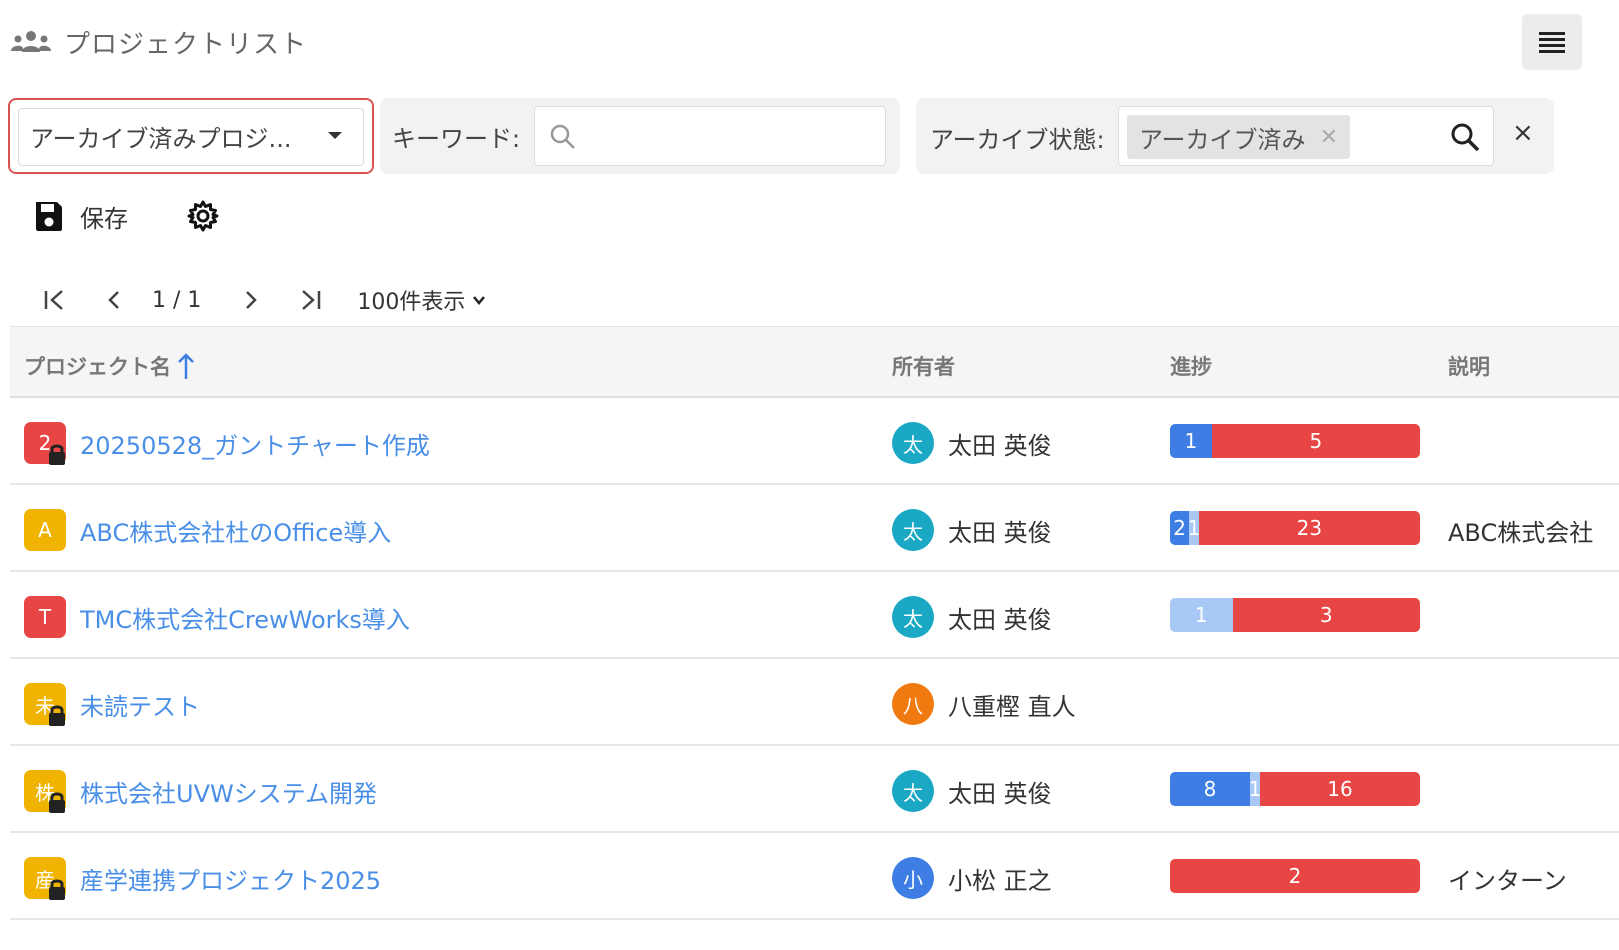 The height and width of the screenshot is (950, 1619). I want to click on keyword-filter: キーワード:, so click(640, 136).